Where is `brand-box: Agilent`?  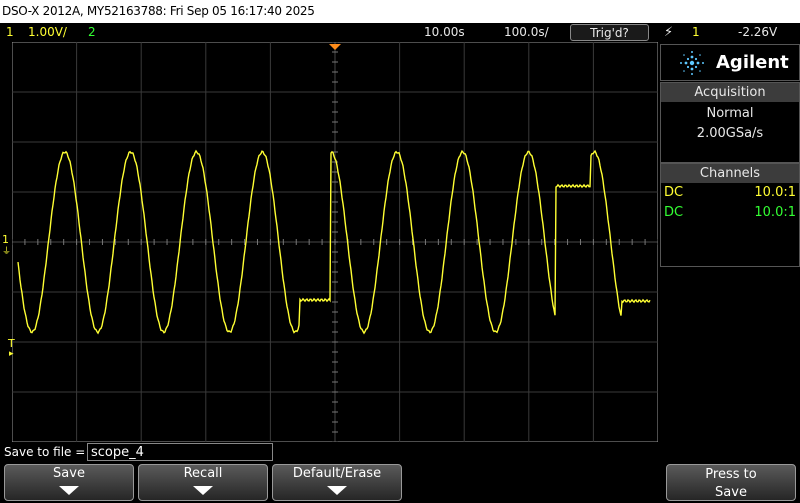 brand-box: Agilent is located at coordinates (730, 62).